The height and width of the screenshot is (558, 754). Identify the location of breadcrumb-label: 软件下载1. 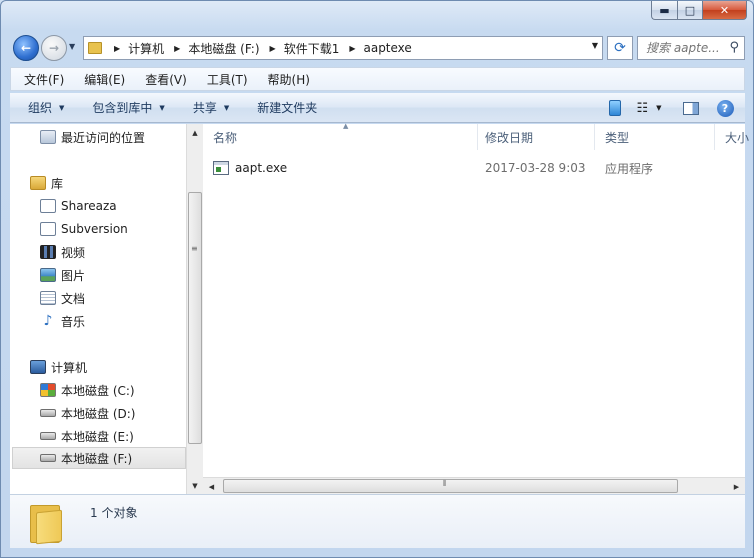
(311, 48).